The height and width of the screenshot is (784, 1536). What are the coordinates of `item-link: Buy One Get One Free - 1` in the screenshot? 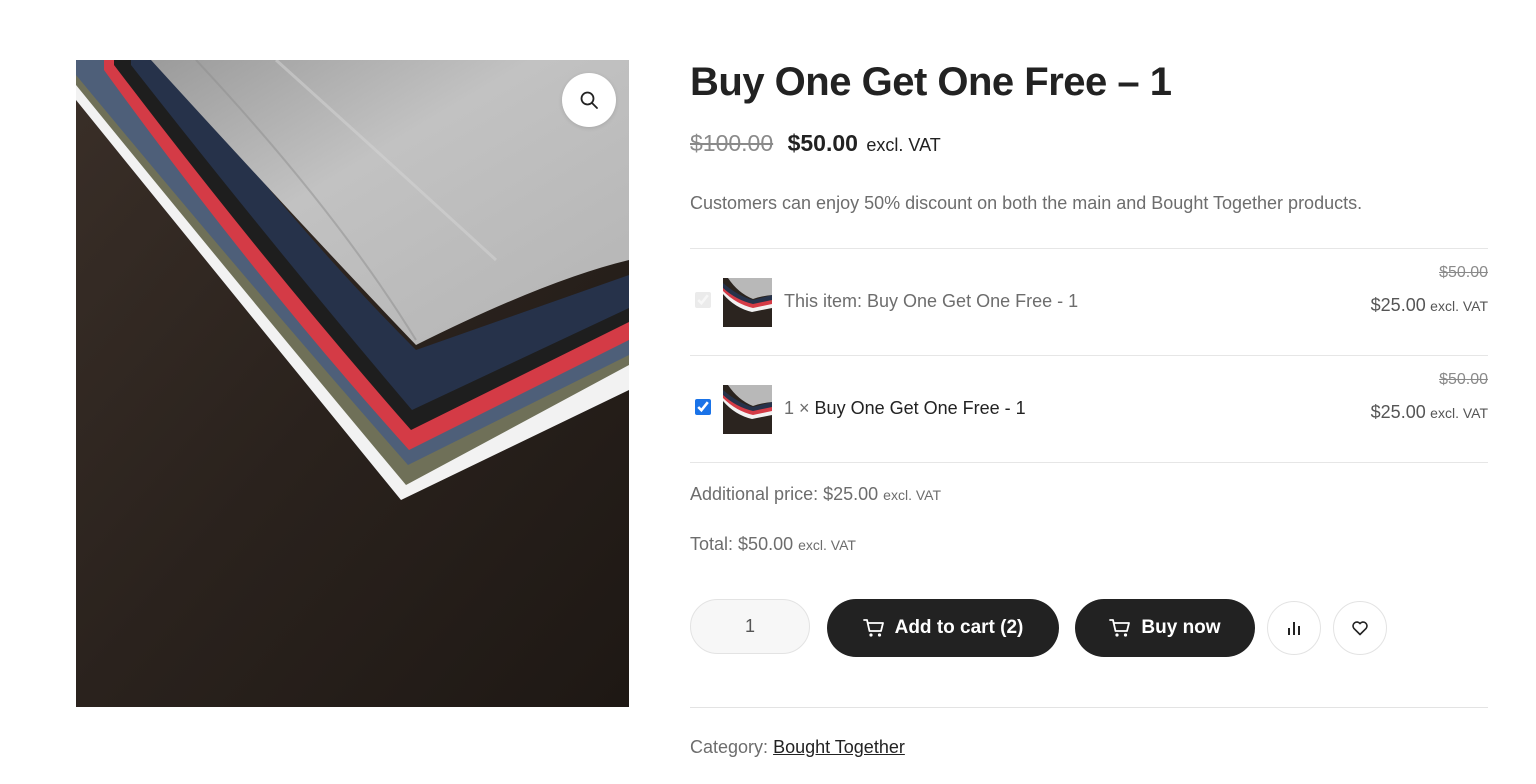 It's located at (920, 408).